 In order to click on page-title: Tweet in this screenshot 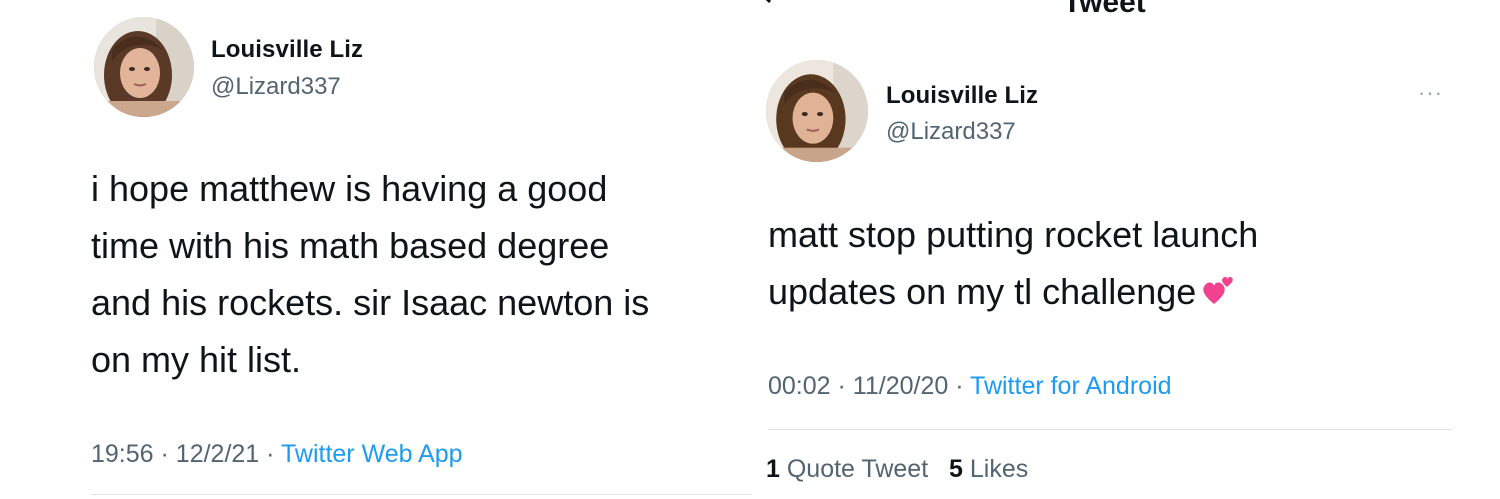, I will do `click(1104, 9)`.